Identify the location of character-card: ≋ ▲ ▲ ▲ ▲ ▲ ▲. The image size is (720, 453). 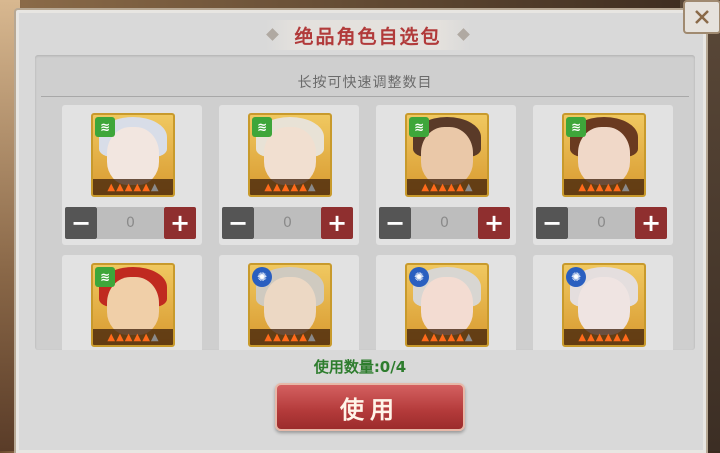
(132, 302).